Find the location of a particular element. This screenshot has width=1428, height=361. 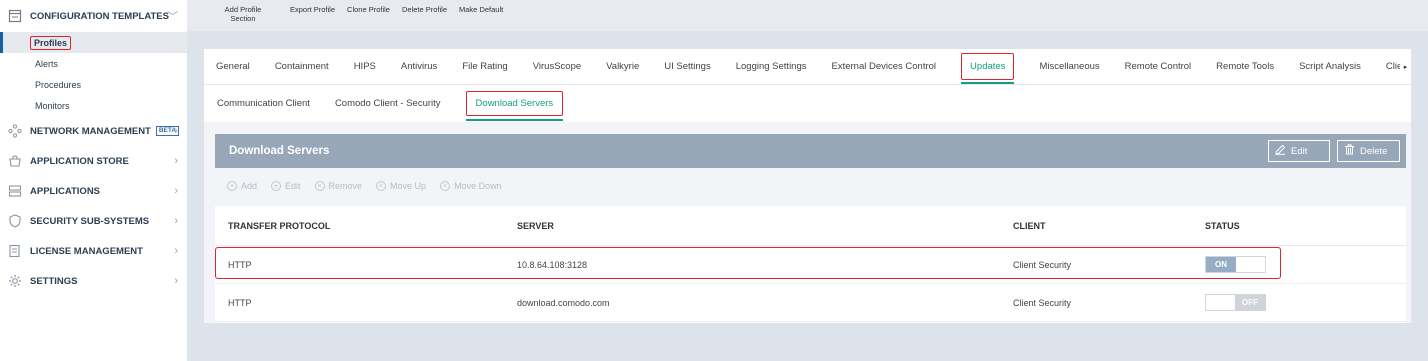

tab-updates: Updates is located at coordinates (988, 66).